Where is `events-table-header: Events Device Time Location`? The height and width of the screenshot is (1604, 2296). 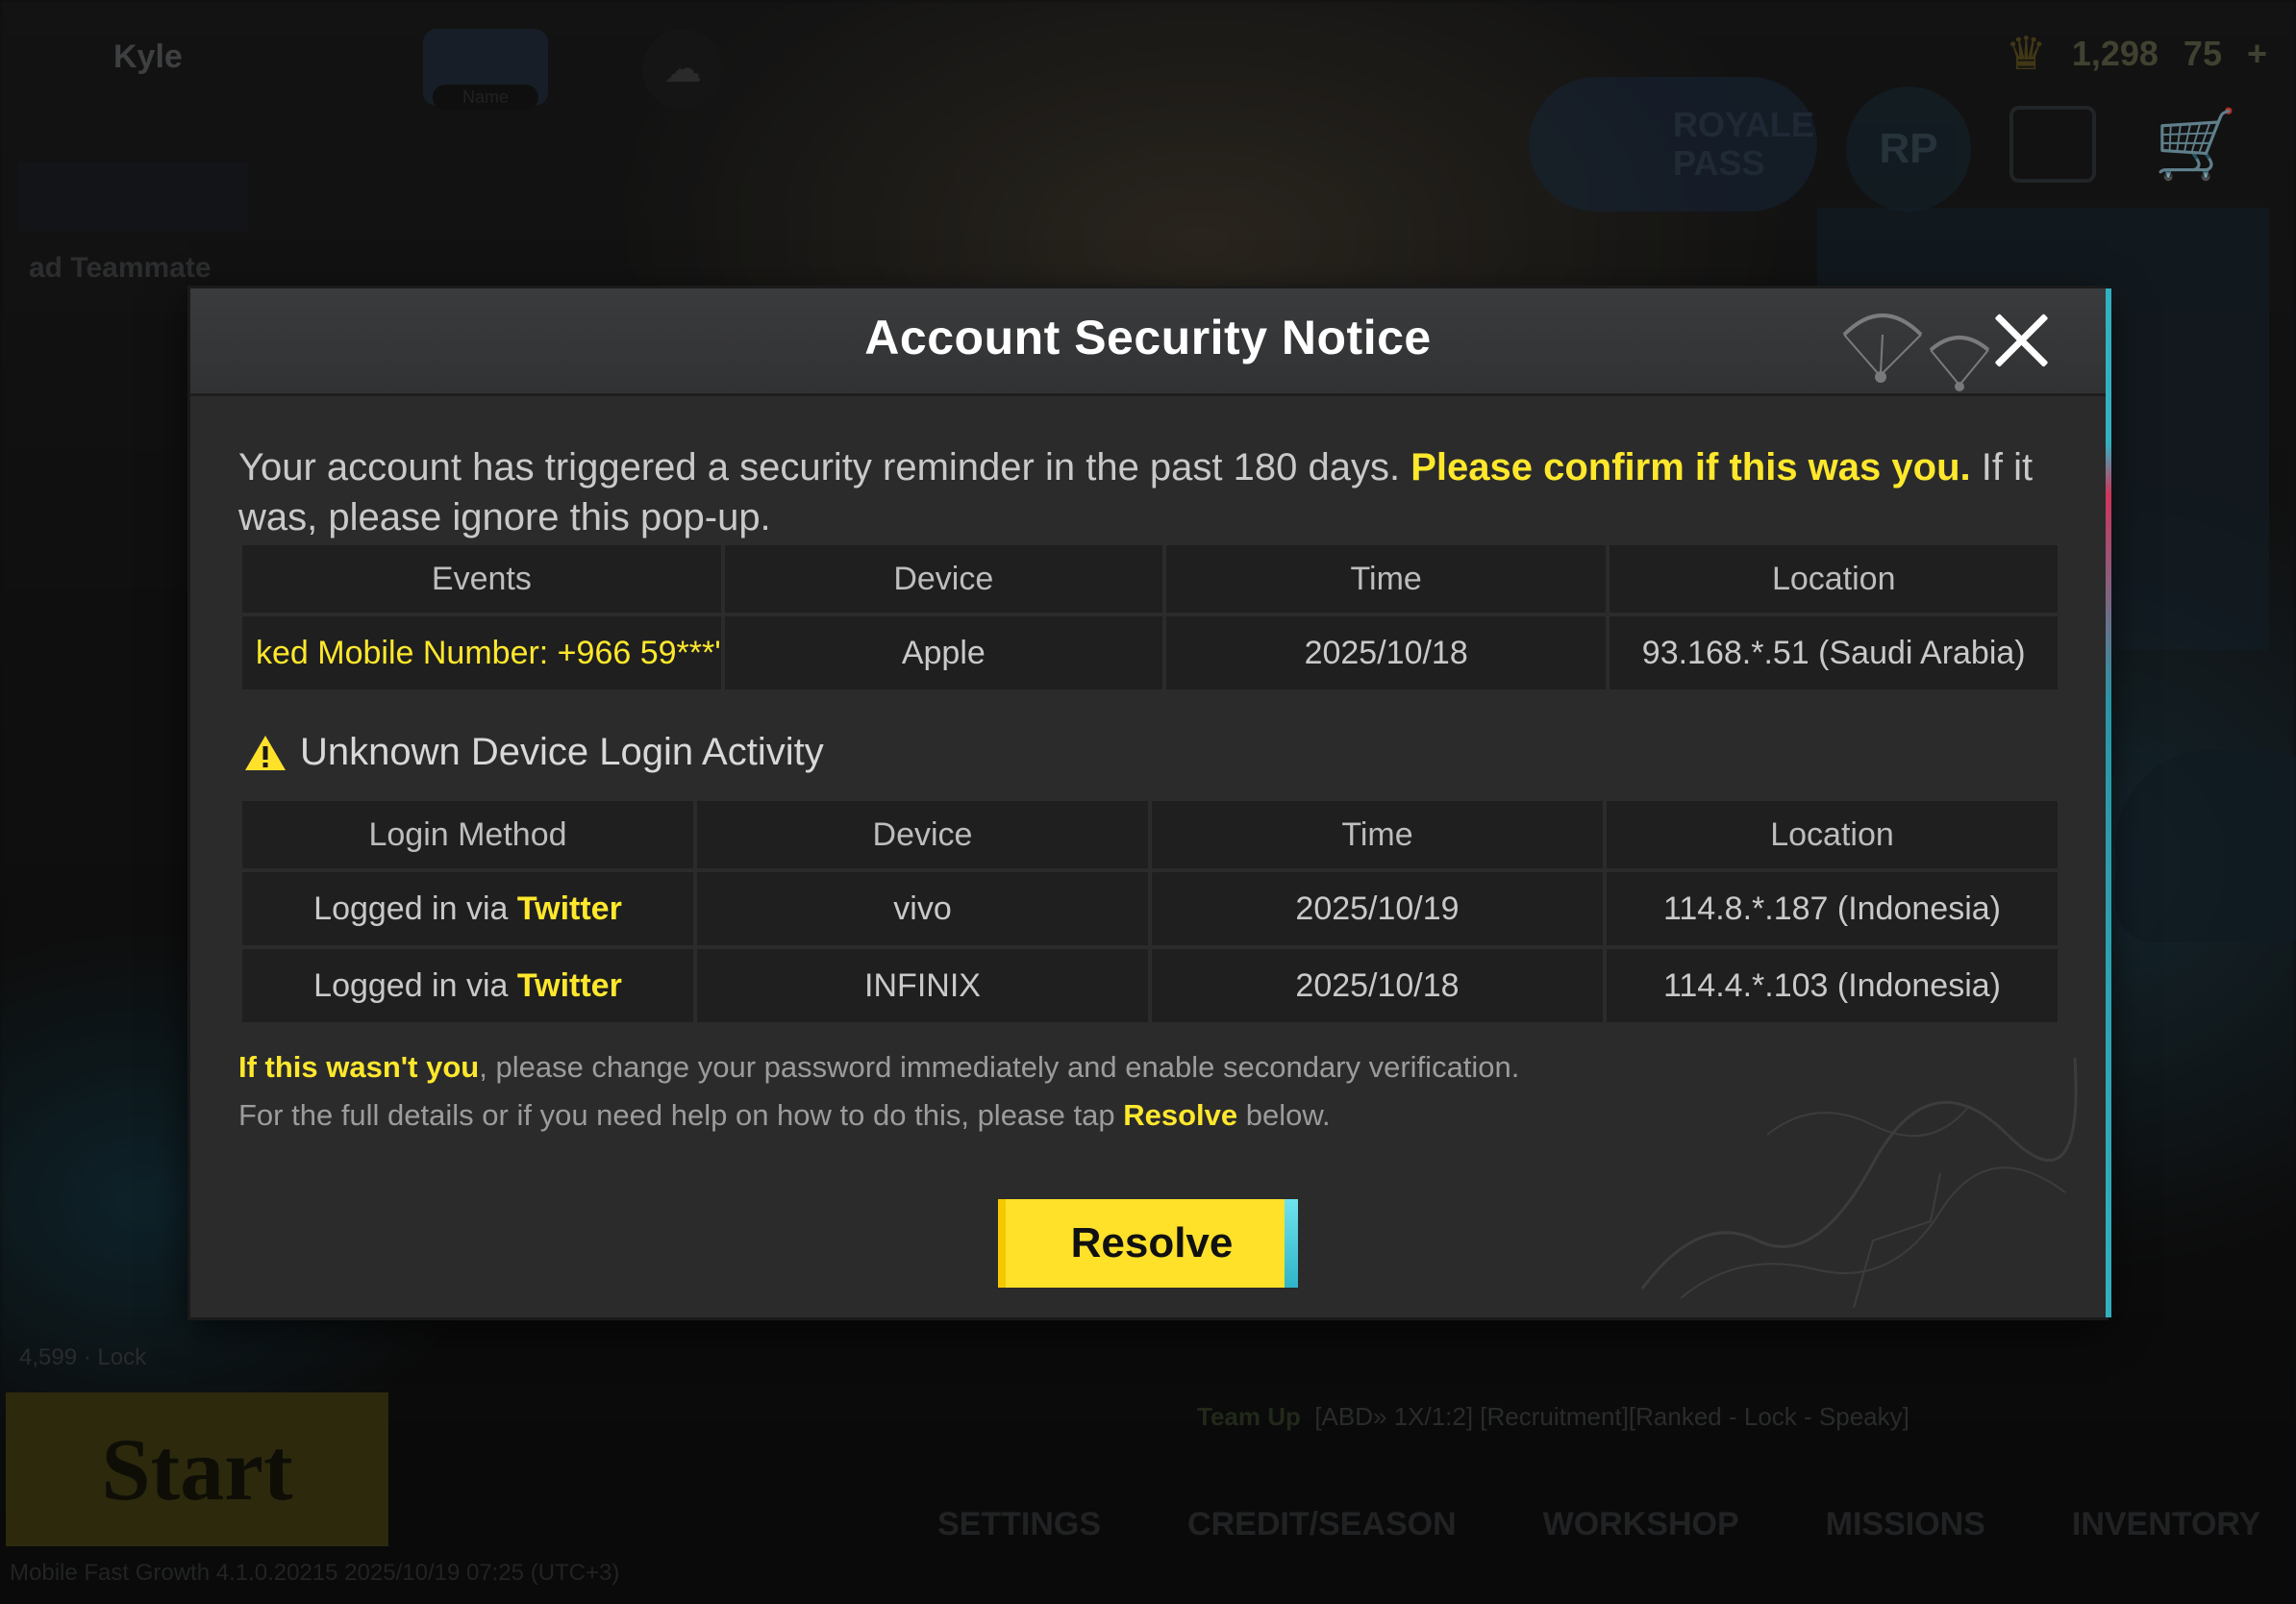
events-table-header: Events Device Time Location is located at coordinates (1150, 579).